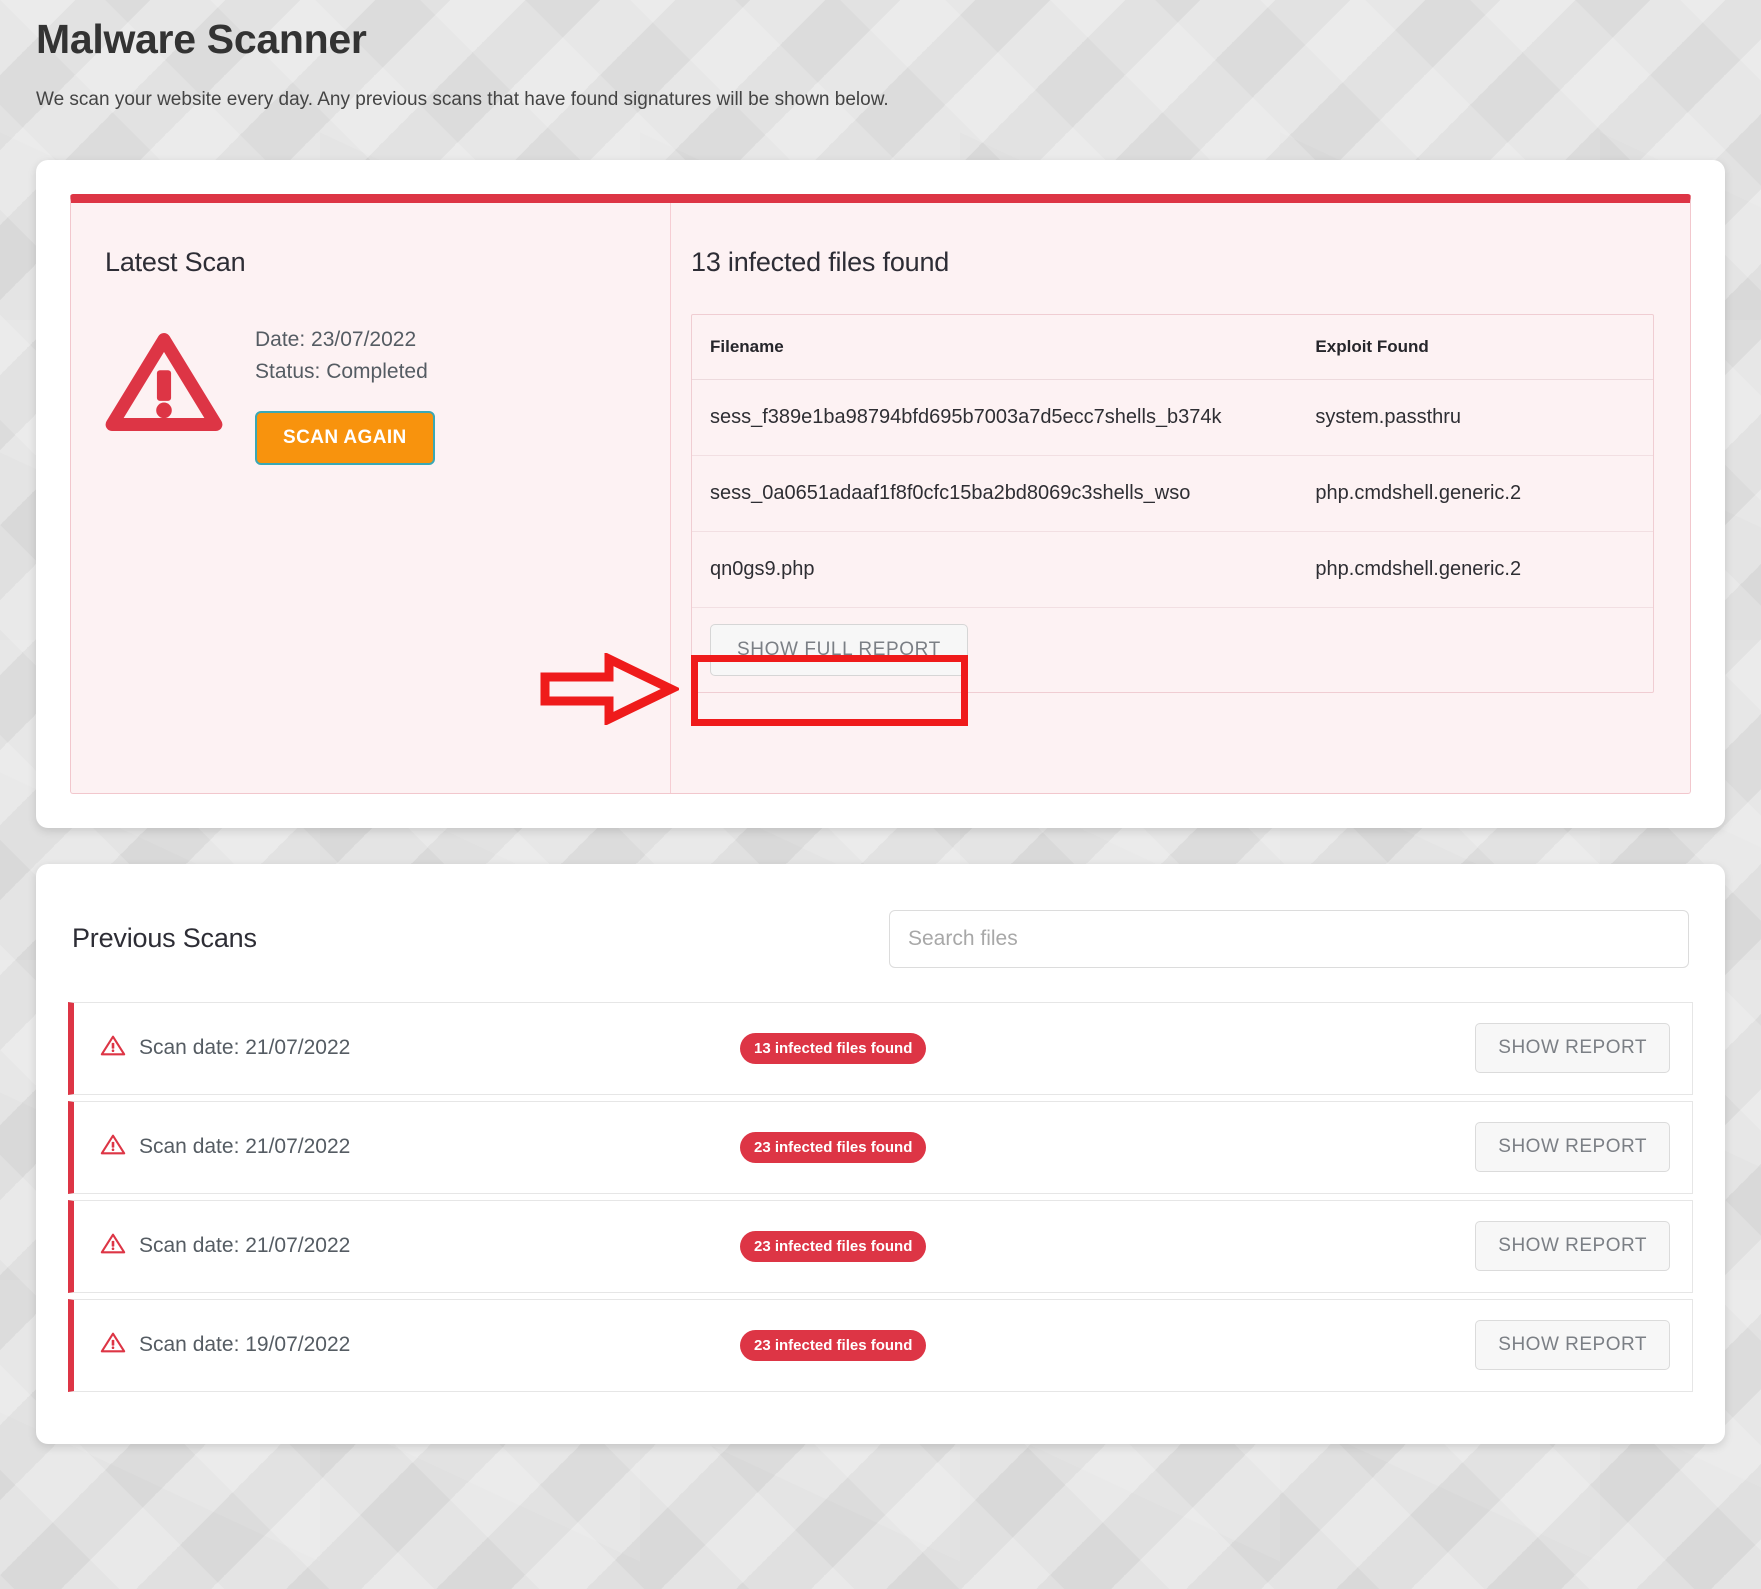 The image size is (1761, 1589). I want to click on page-title: Malware Scanner, so click(201, 39).